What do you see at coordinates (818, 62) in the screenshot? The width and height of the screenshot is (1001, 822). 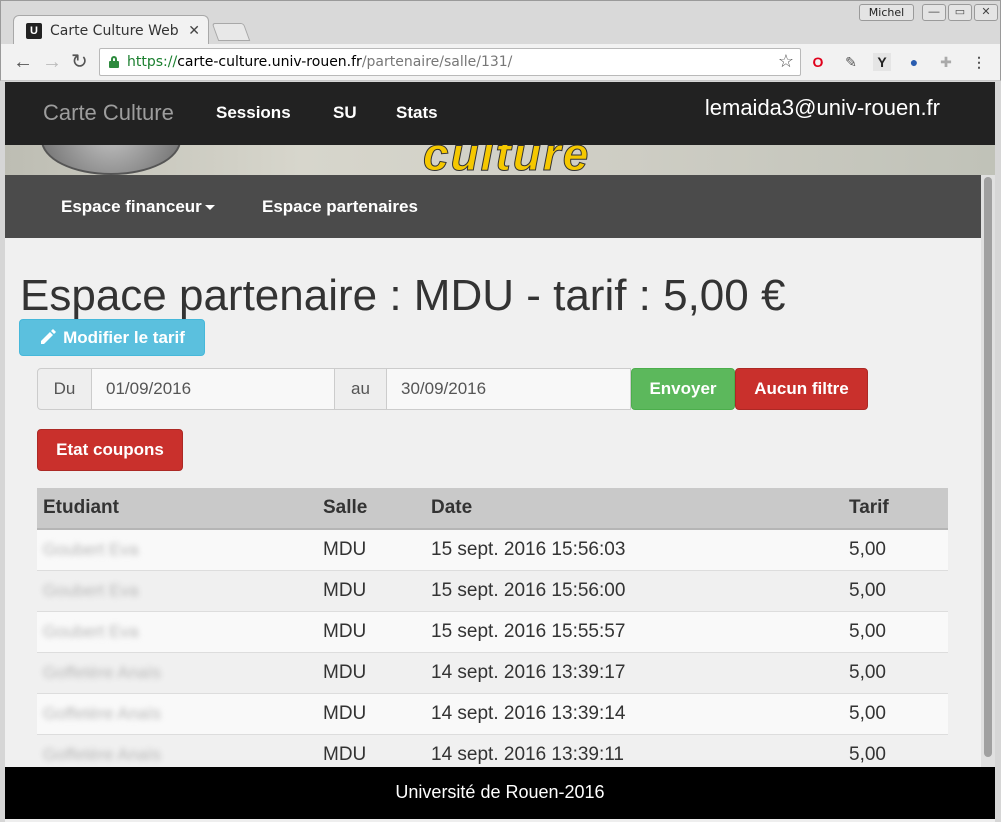 I see `opera-extension-icon: O` at bounding box center [818, 62].